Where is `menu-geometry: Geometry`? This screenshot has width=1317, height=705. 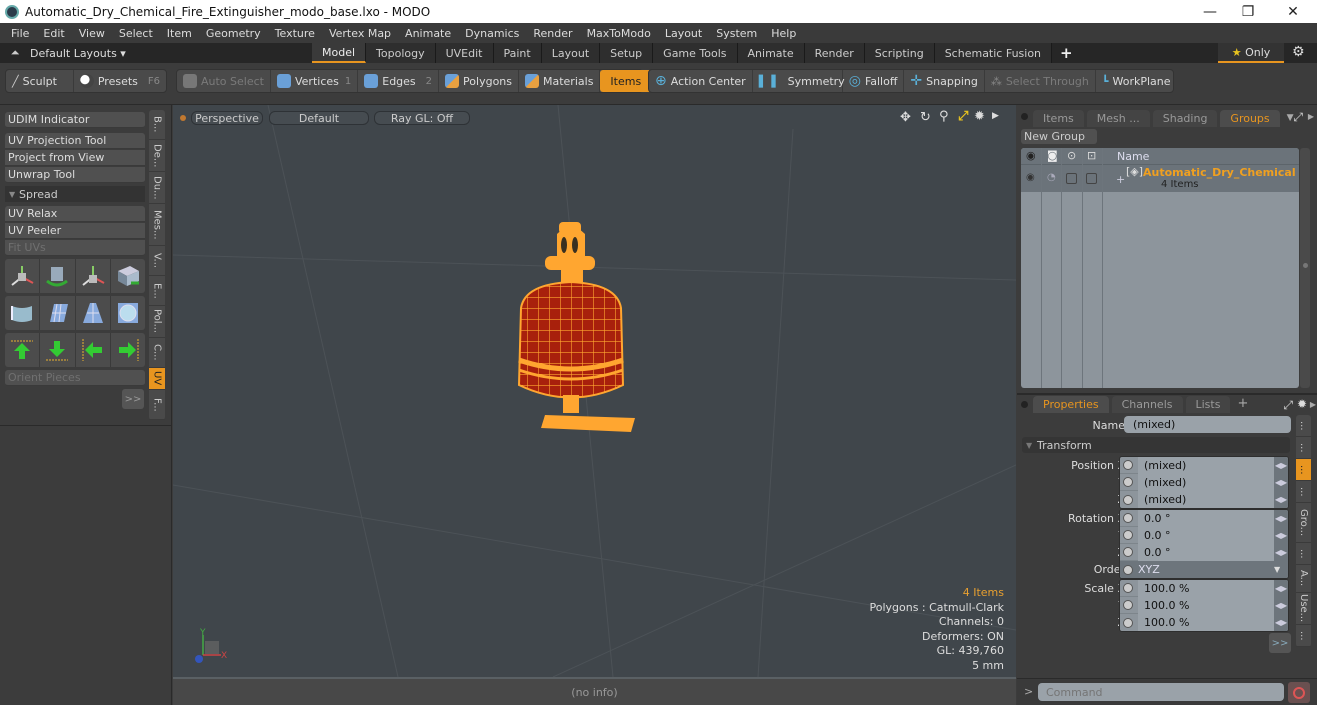 menu-geometry: Geometry is located at coordinates (233, 33).